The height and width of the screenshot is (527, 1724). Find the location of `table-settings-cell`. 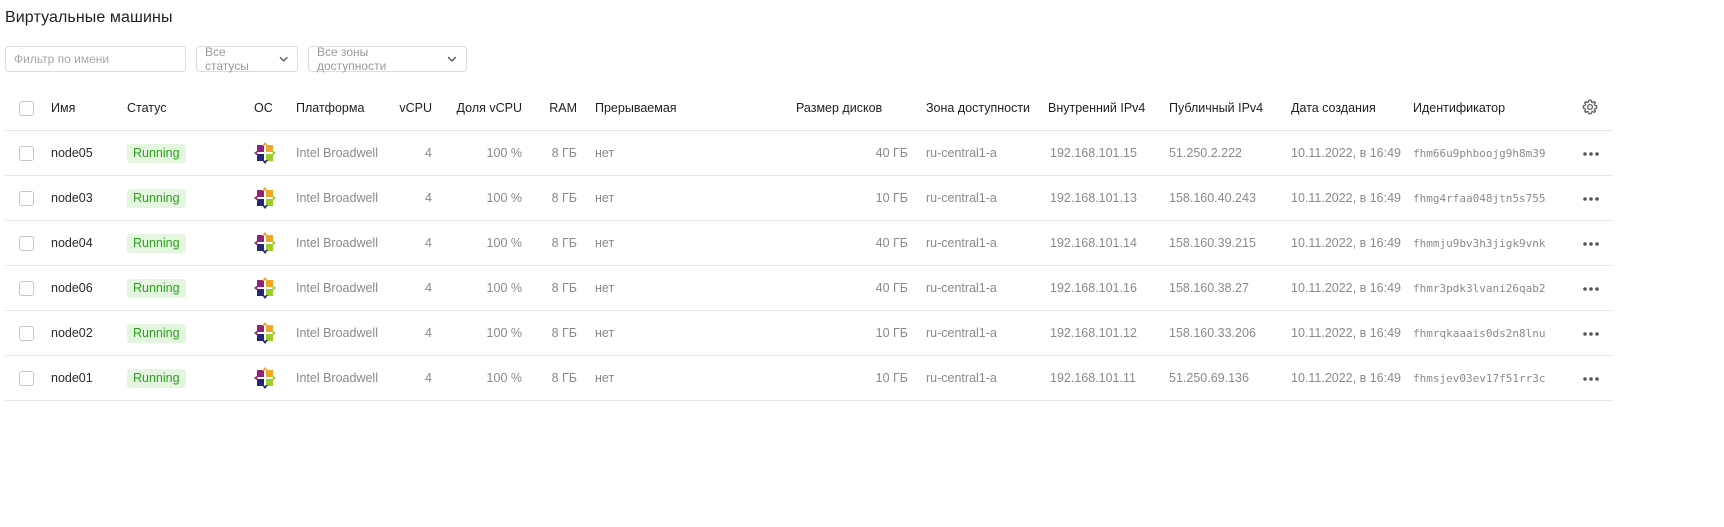

table-settings-cell is located at coordinates (1593, 108).